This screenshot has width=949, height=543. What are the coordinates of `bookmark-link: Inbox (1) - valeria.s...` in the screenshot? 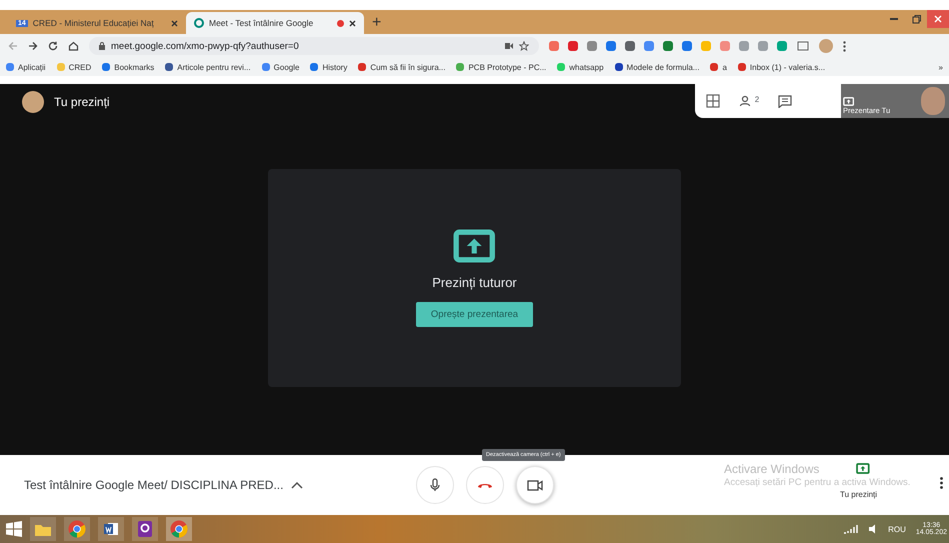 It's located at (782, 67).